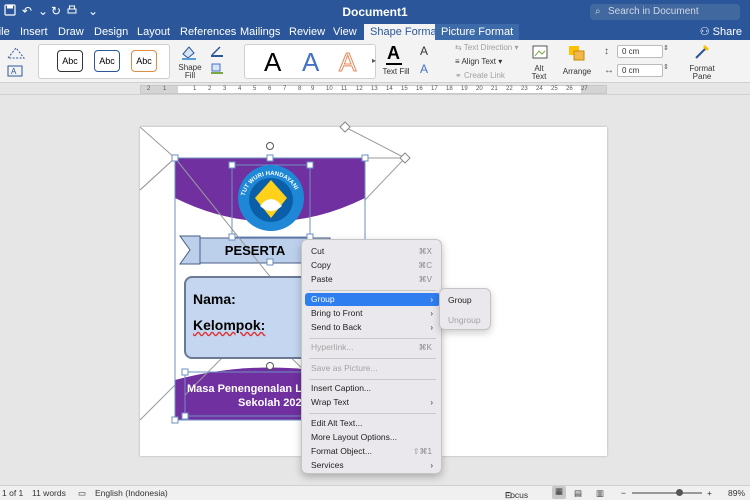 The image size is (750, 500). Describe the element at coordinates (322, 279) in the screenshot. I see `menu-item-label: Paste` at that location.